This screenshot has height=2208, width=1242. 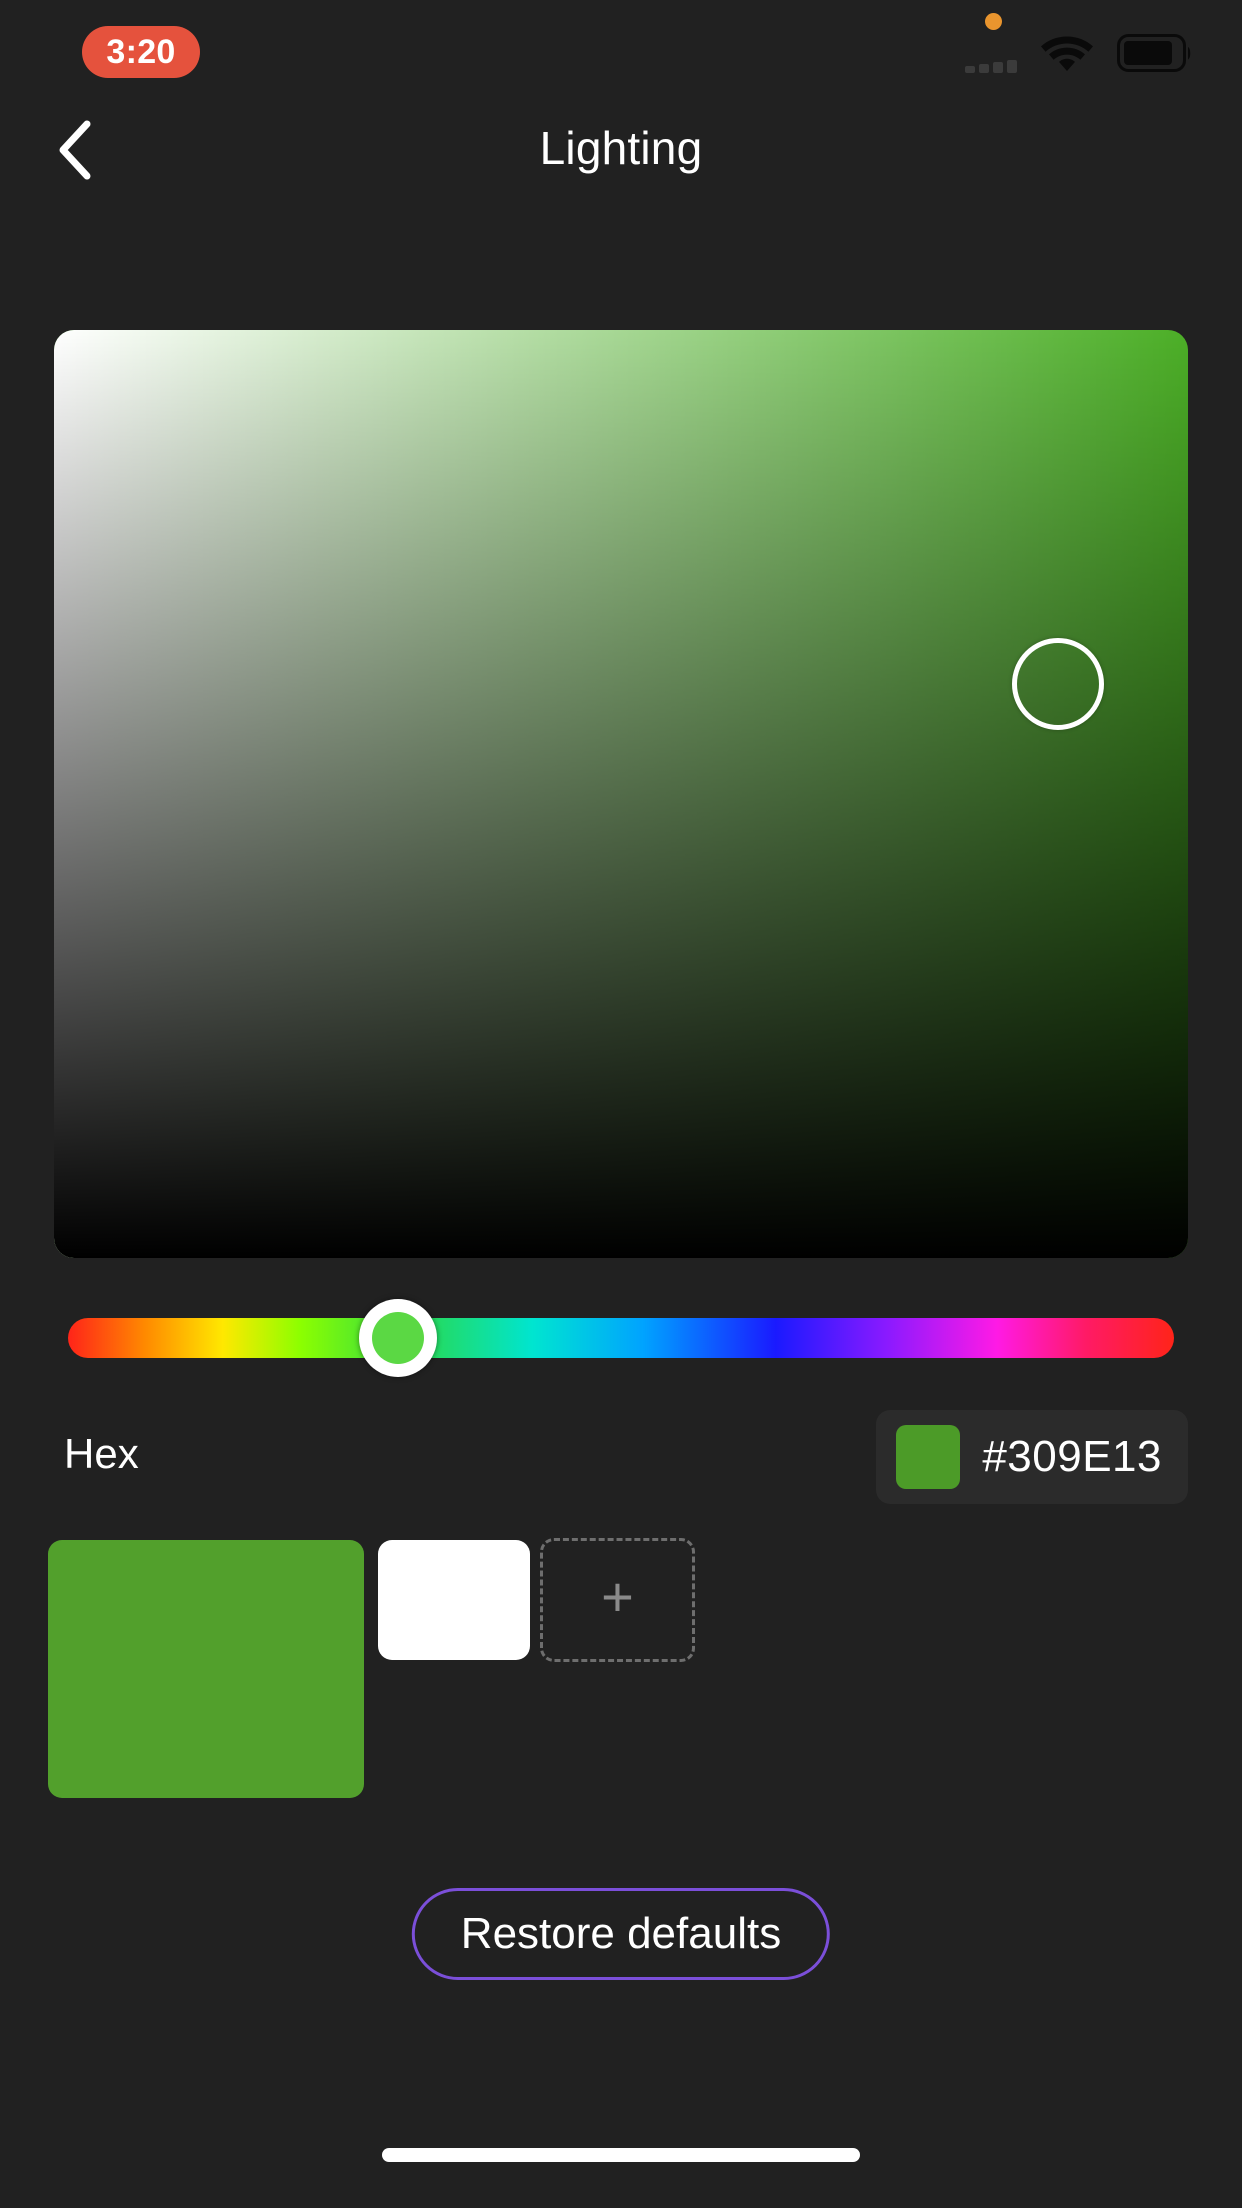 I want to click on back-button, so click(x=75, y=152).